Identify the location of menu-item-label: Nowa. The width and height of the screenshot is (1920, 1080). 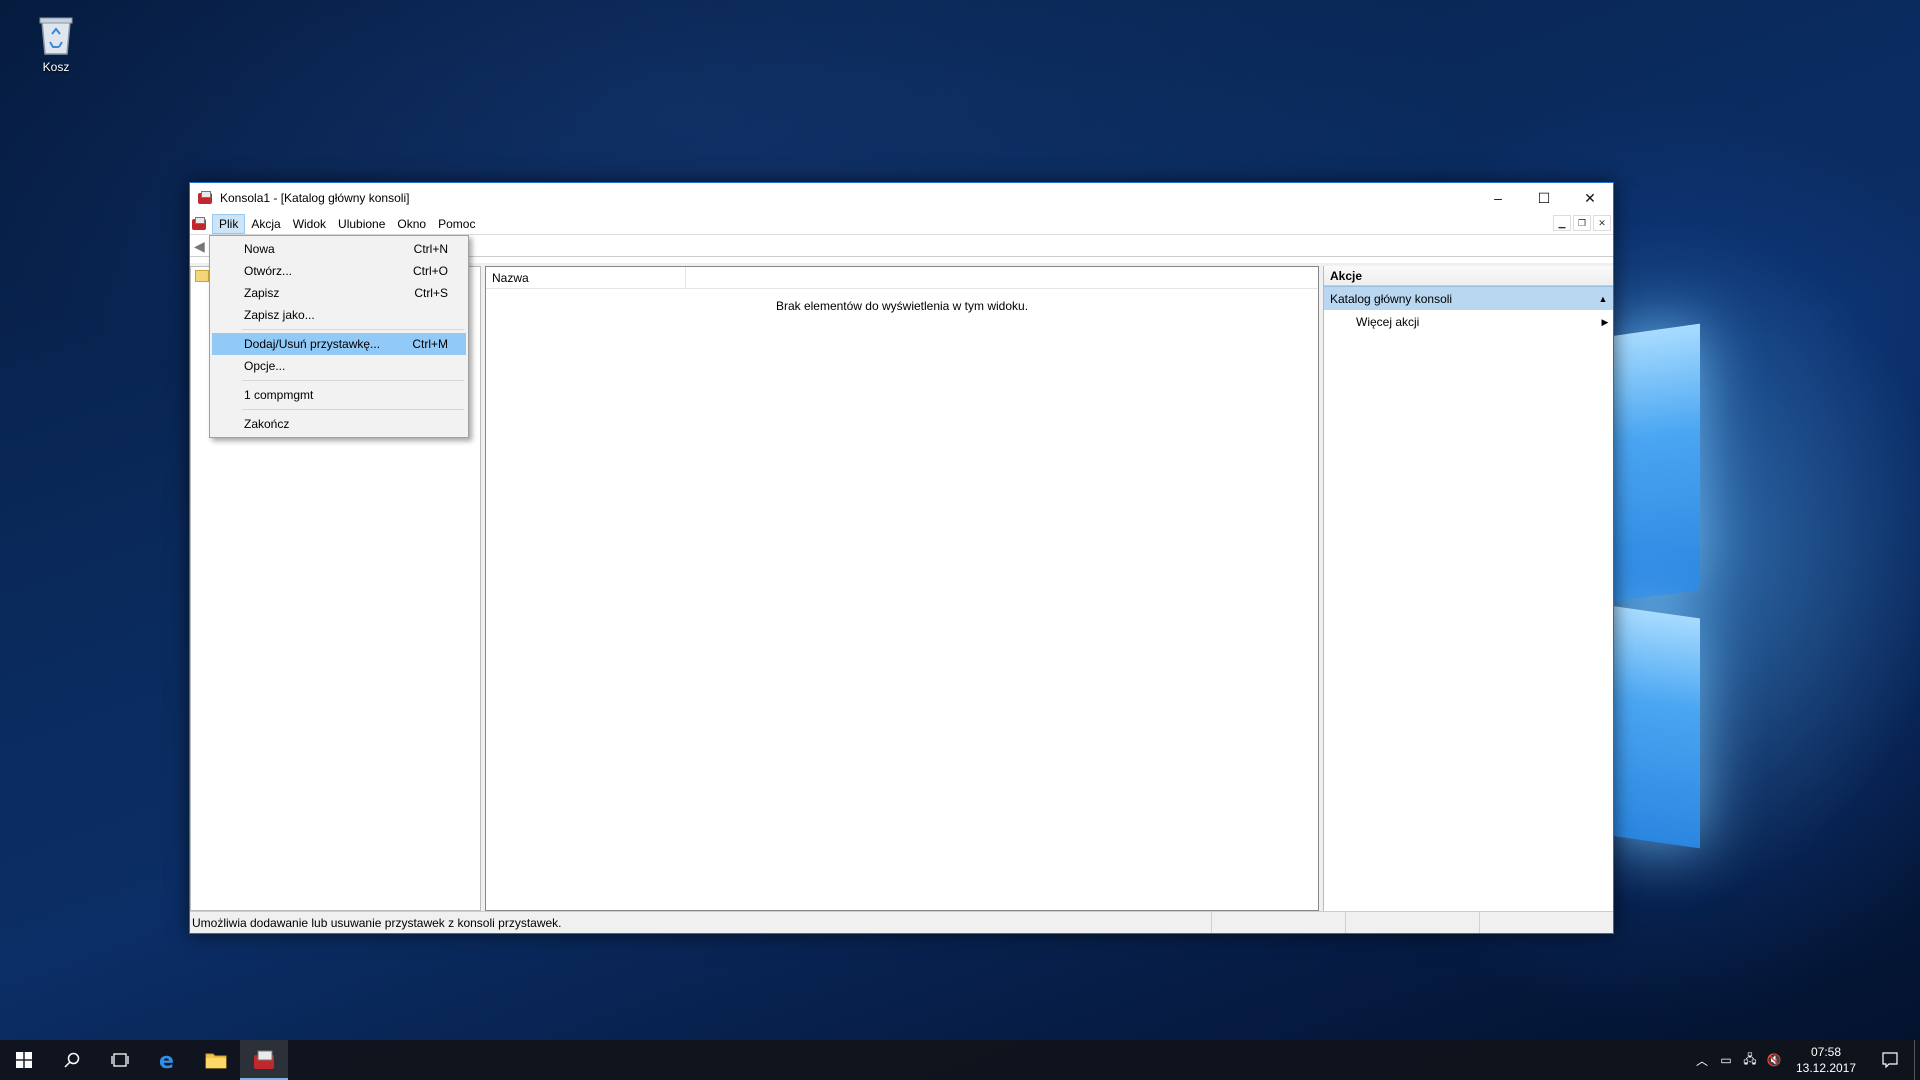
(259, 249).